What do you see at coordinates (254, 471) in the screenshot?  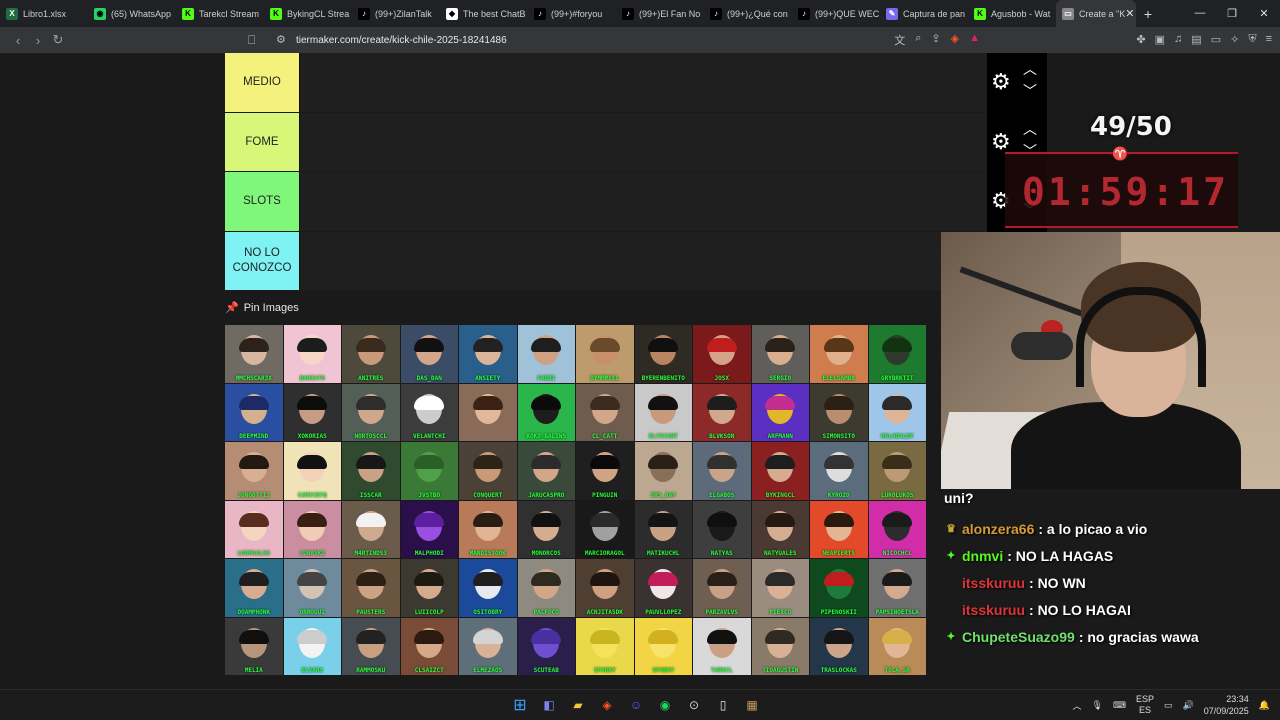 I see `tier-image: JONGOTTII` at bounding box center [254, 471].